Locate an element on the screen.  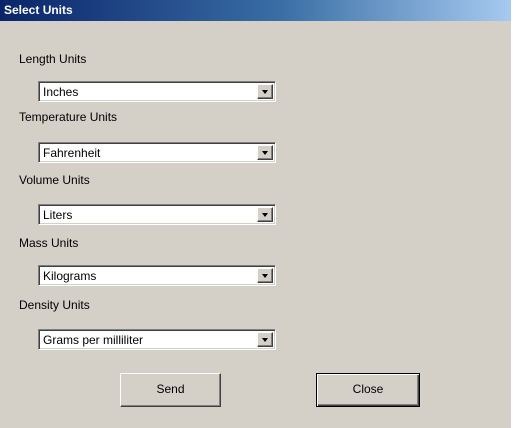
send-button: Send is located at coordinates (170, 390).